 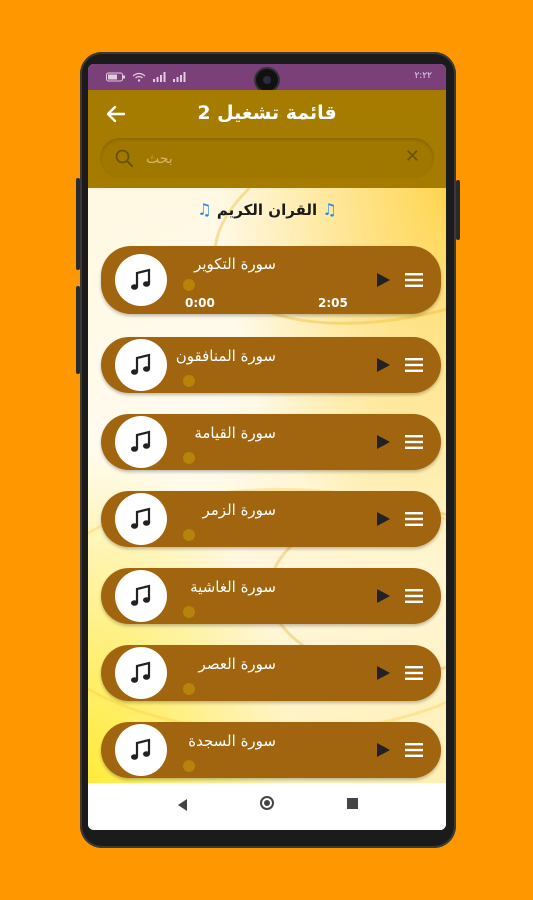 What do you see at coordinates (200, 303) in the screenshot?
I see `current-time: 0:00` at bounding box center [200, 303].